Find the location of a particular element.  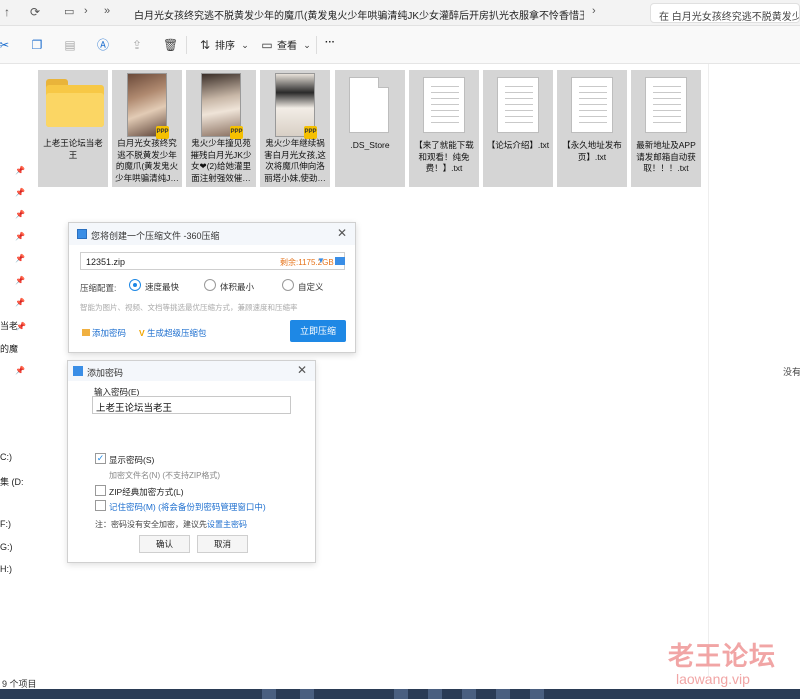

up-arrow-icon: ↑ is located at coordinates (7, 12).